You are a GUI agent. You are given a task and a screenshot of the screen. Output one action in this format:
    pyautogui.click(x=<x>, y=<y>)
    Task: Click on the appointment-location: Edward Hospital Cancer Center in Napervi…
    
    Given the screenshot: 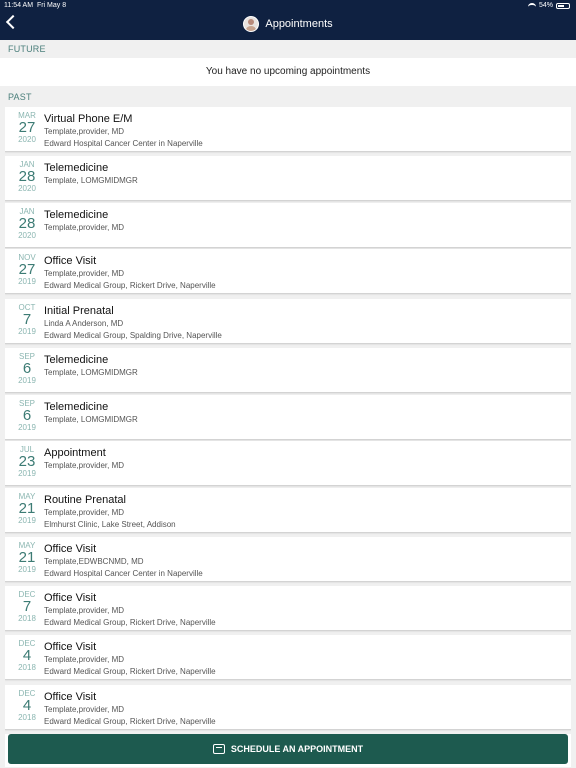 What is the action you would take?
    pyautogui.click(x=123, y=143)
    